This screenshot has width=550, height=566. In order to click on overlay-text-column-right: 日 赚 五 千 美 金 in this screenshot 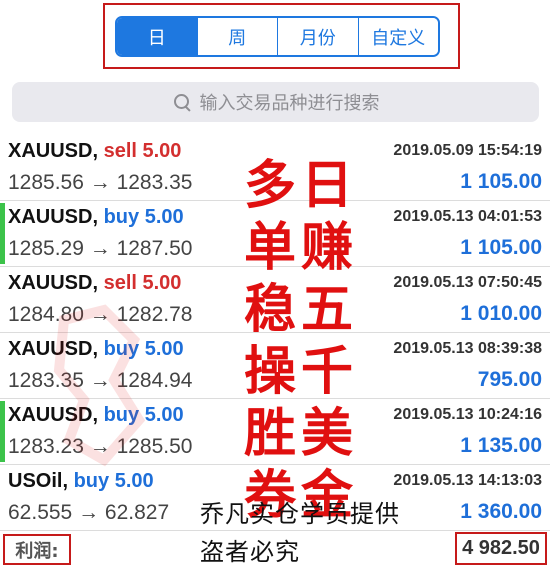, I will do `click(327, 341)`.